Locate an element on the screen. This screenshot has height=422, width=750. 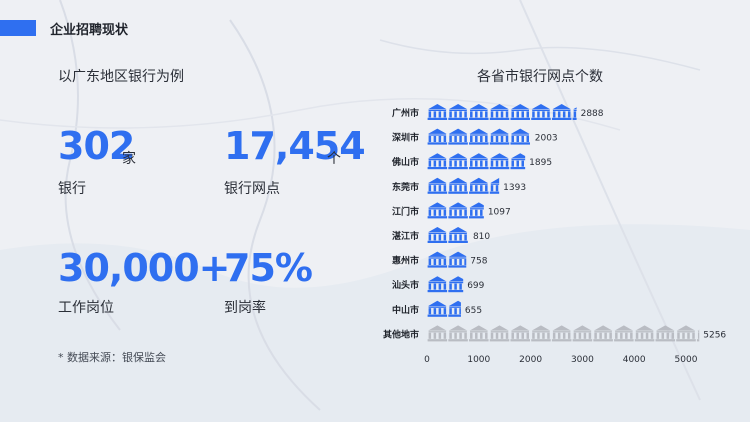
x-tick-label: 4000 is located at coordinates (634, 360).